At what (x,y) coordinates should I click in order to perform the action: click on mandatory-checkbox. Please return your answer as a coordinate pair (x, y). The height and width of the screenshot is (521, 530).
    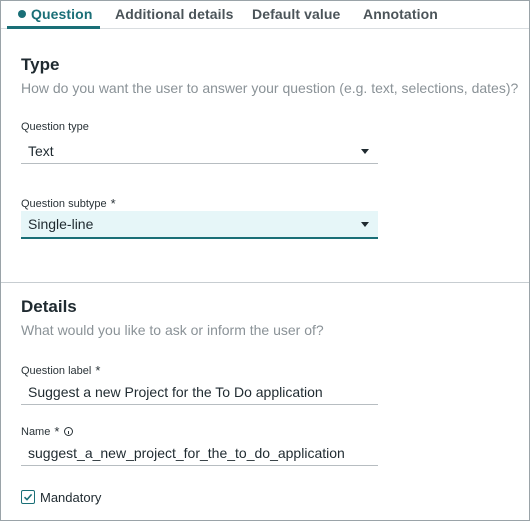
    Looking at the image, I should click on (28, 497).